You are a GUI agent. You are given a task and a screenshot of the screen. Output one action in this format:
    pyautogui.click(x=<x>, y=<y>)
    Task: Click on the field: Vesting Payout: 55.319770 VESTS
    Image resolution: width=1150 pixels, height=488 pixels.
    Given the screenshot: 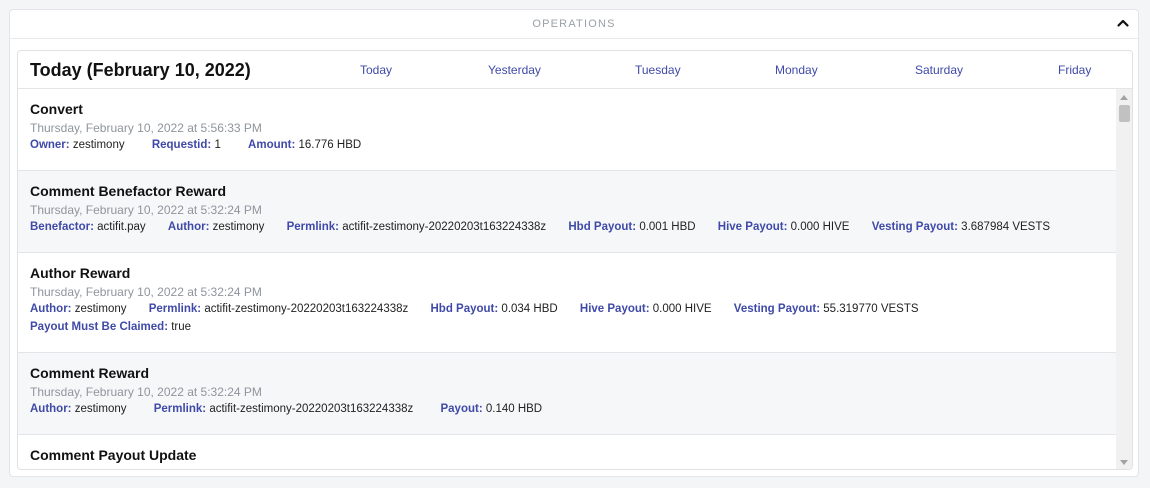 What is the action you would take?
    pyautogui.click(x=826, y=309)
    